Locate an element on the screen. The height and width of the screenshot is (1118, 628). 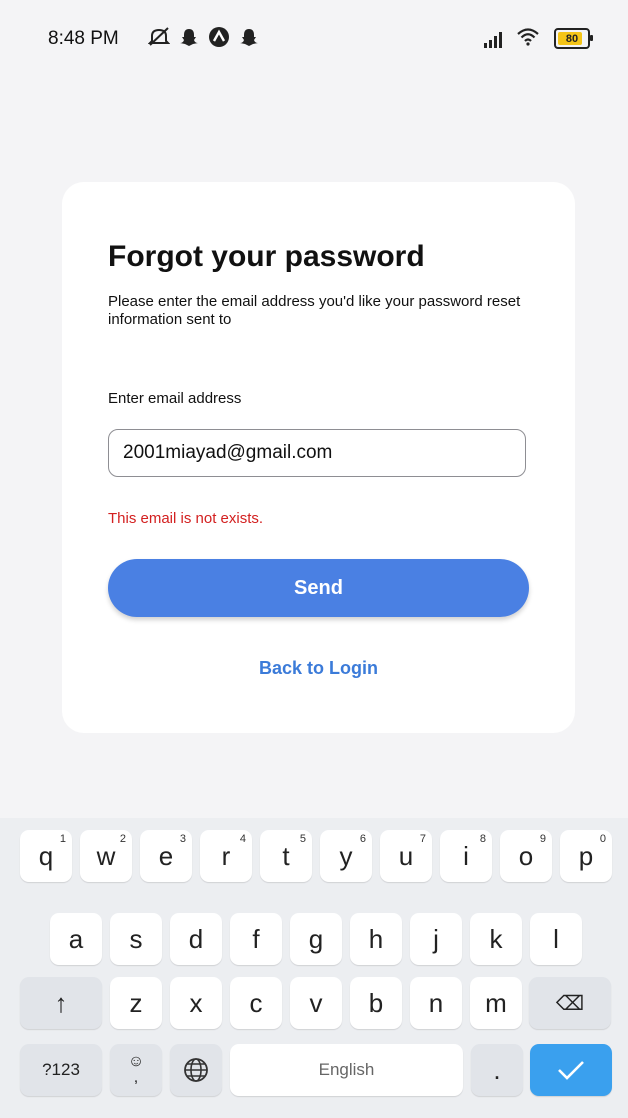
key-label: e is located at coordinates (166, 855).